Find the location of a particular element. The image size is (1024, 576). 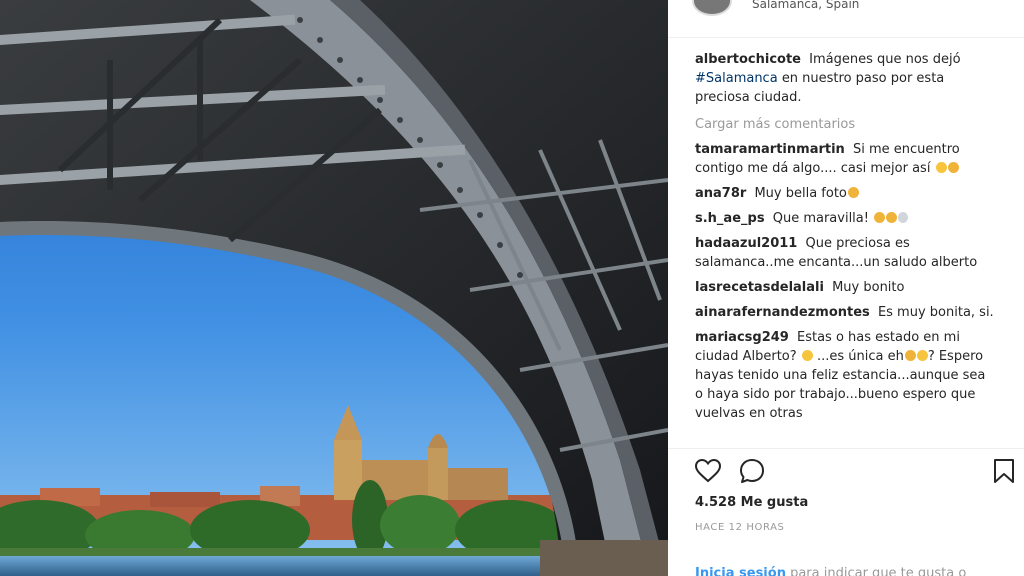

bookmark-icon is located at coordinates (1004, 471).